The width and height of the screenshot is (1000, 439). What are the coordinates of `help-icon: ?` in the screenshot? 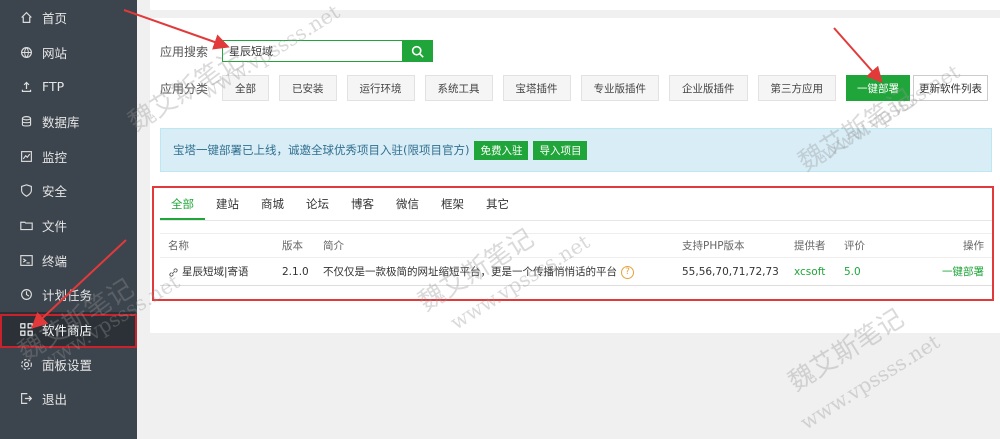 It's located at (627, 272).